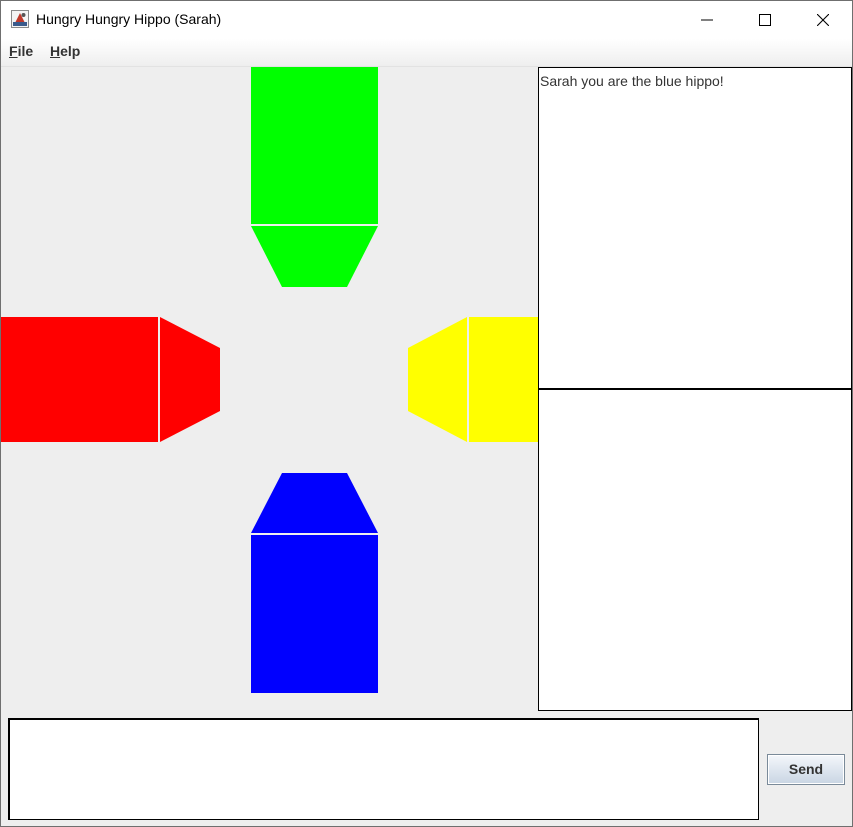 Image resolution: width=853 pixels, height=827 pixels. Describe the element at coordinates (129, 19) in the screenshot. I see `window-title: Hungry Hungry Hippo (Sarah)` at that location.